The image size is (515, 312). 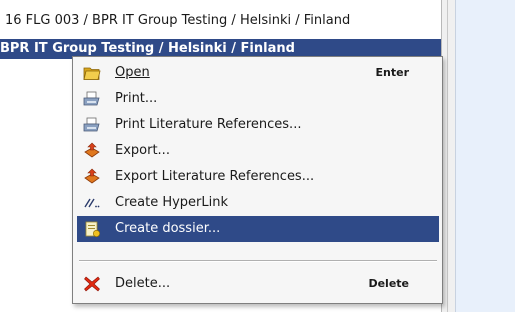 What do you see at coordinates (92, 73) in the screenshot?
I see `folder-open-icon` at bounding box center [92, 73].